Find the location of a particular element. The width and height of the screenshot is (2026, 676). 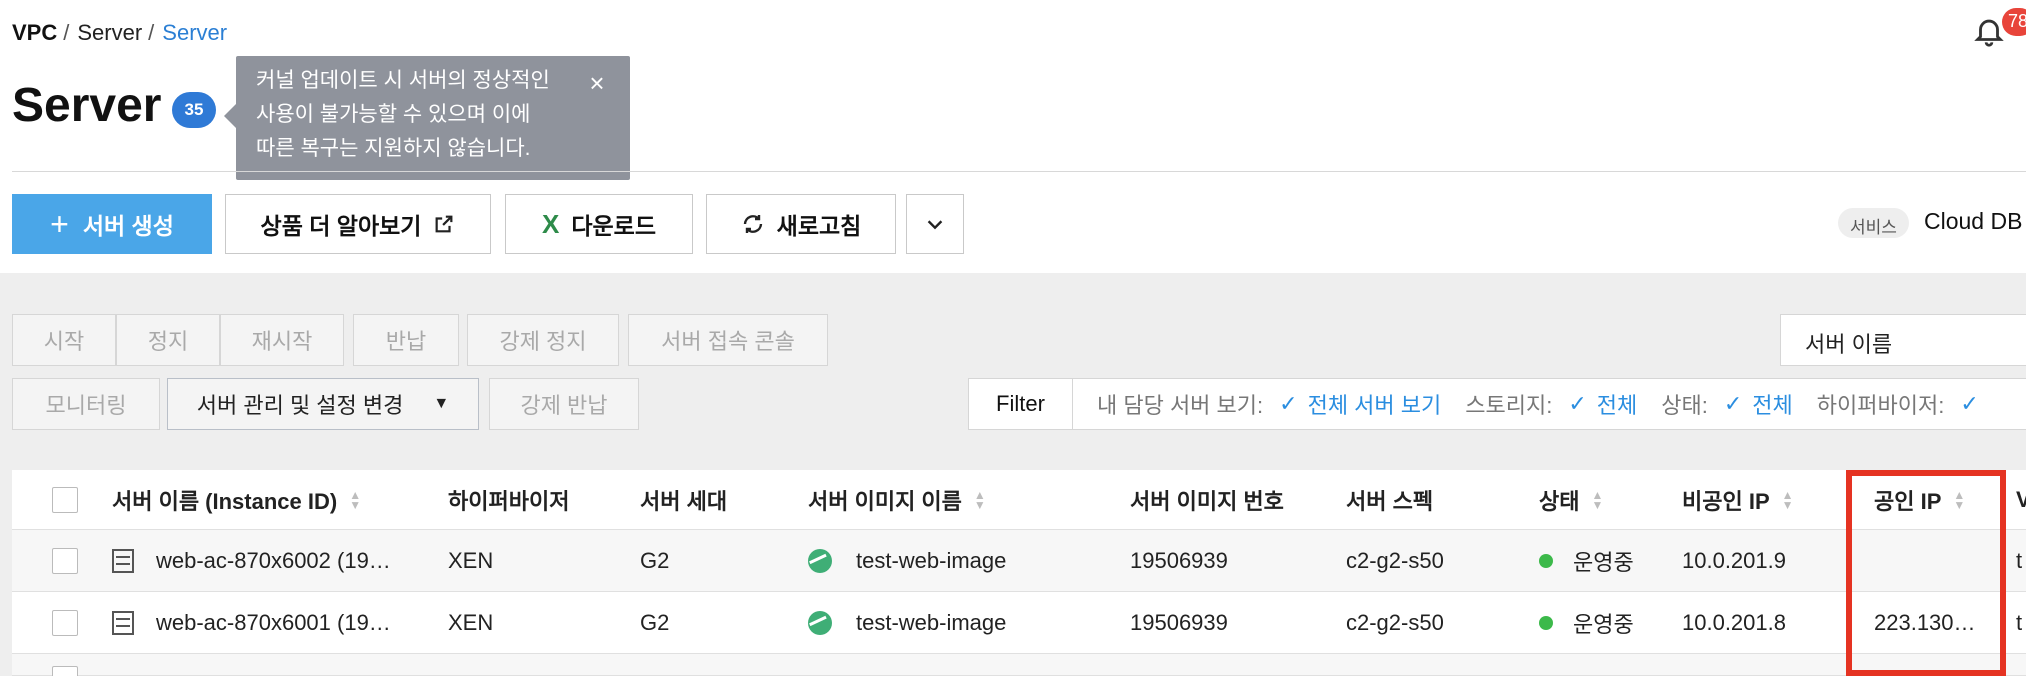

private-ip-cell: 10.0.201.8 is located at coordinates (1734, 622).